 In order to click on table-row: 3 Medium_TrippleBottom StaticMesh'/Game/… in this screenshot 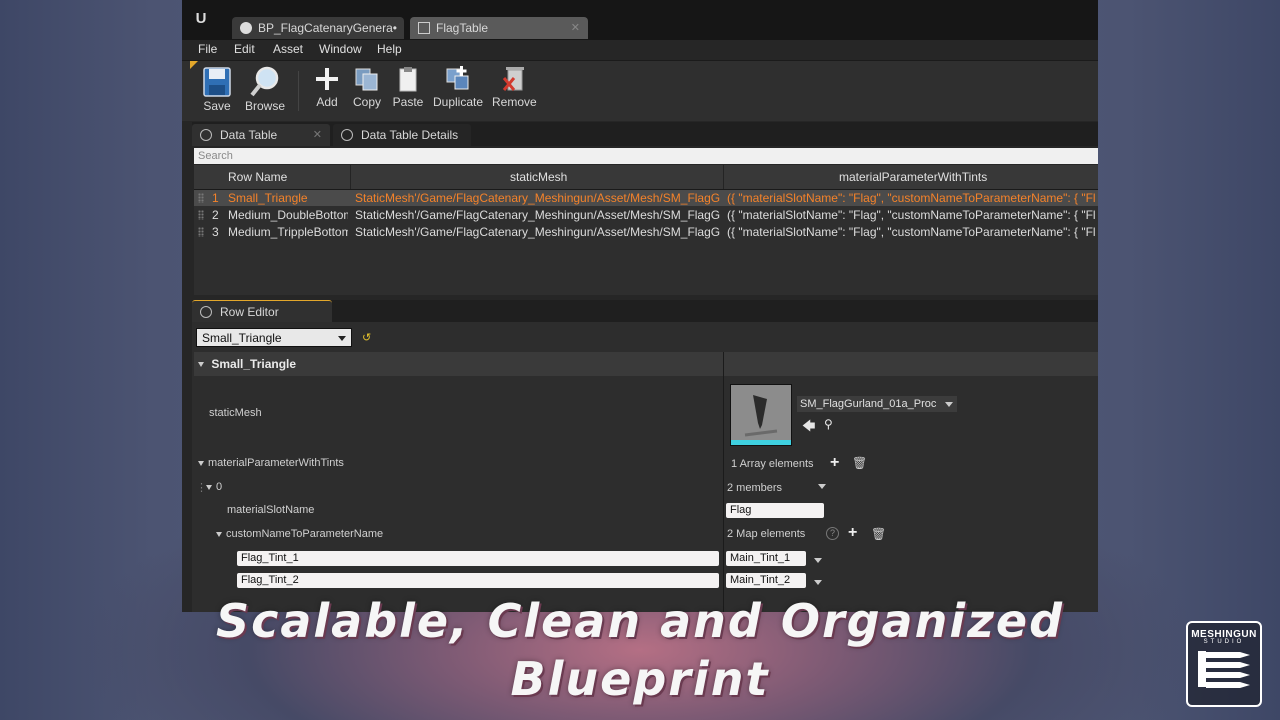, I will do `click(646, 232)`.